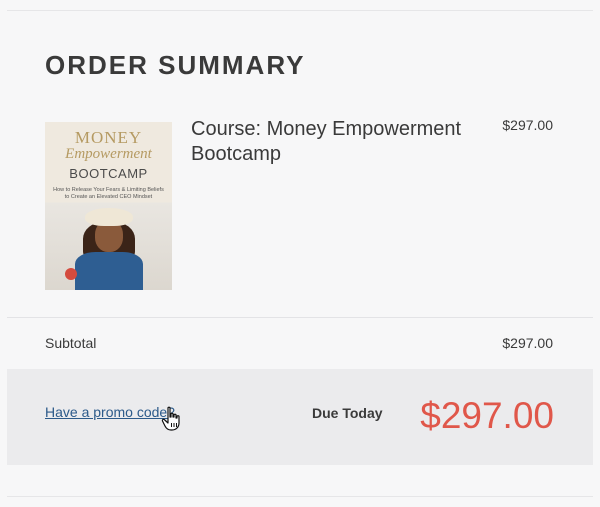 The width and height of the screenshot is (600, 507). Describe the element at coordinates (326, 141) in the screenshot. I see `course-name: Course: Money Empowerment Bootcamp` at that location.